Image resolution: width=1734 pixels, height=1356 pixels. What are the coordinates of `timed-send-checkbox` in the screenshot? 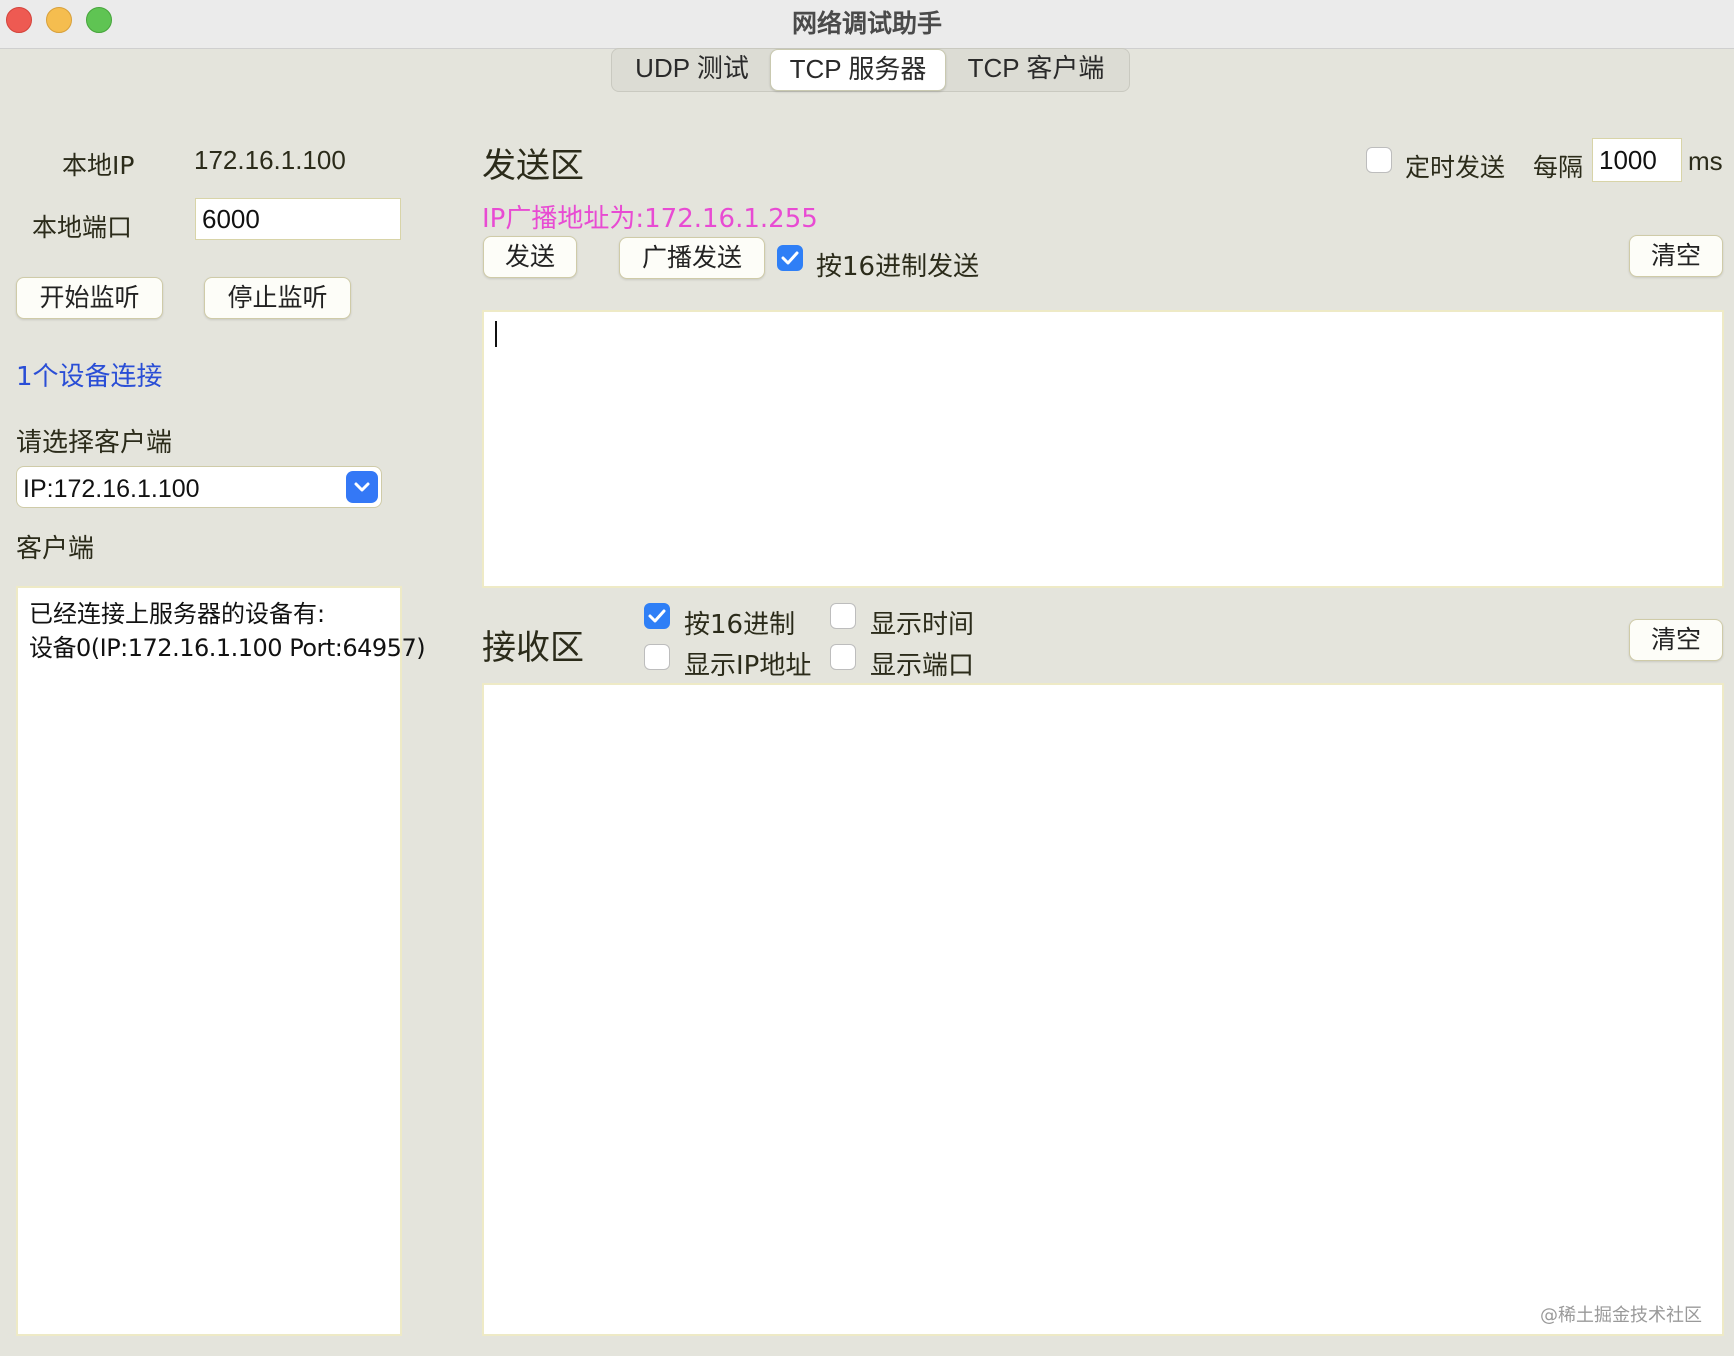 It's located at (1379, 160).